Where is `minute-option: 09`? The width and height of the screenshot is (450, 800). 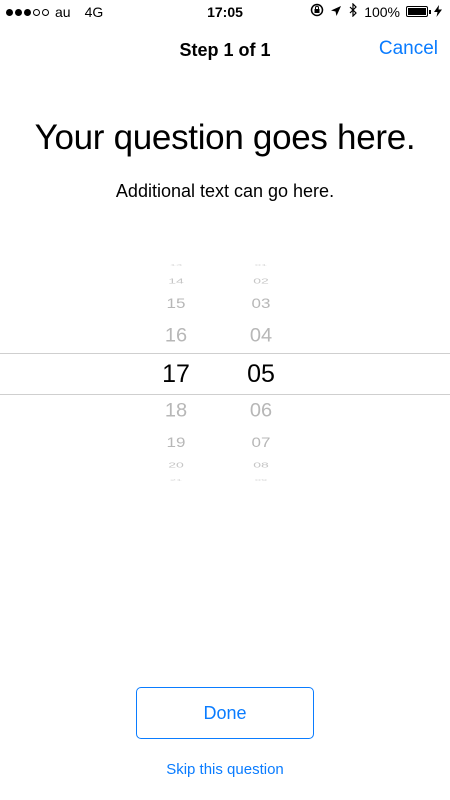
minute-option: 09 is located at coordinates (261, 480).